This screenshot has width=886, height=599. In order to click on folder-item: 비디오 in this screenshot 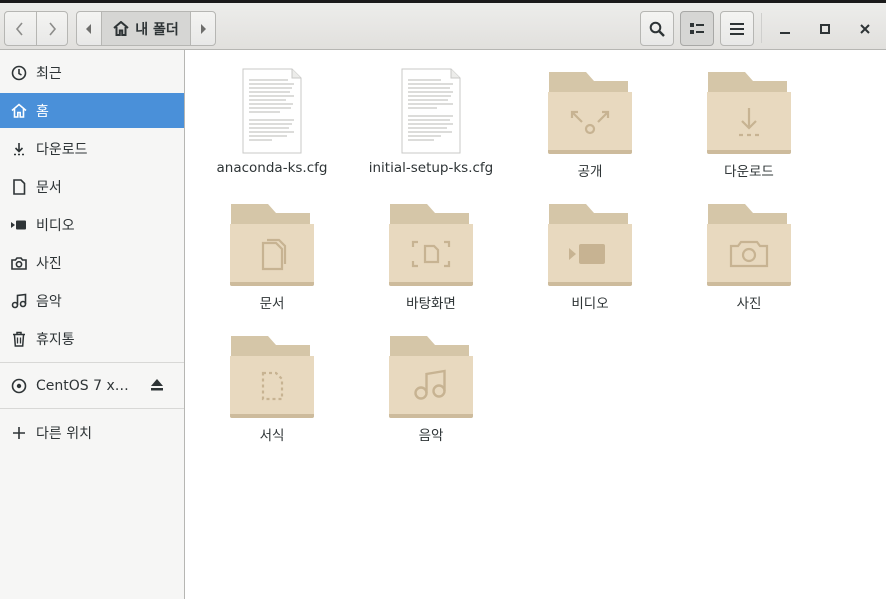, I will do `click(590, 257)`.